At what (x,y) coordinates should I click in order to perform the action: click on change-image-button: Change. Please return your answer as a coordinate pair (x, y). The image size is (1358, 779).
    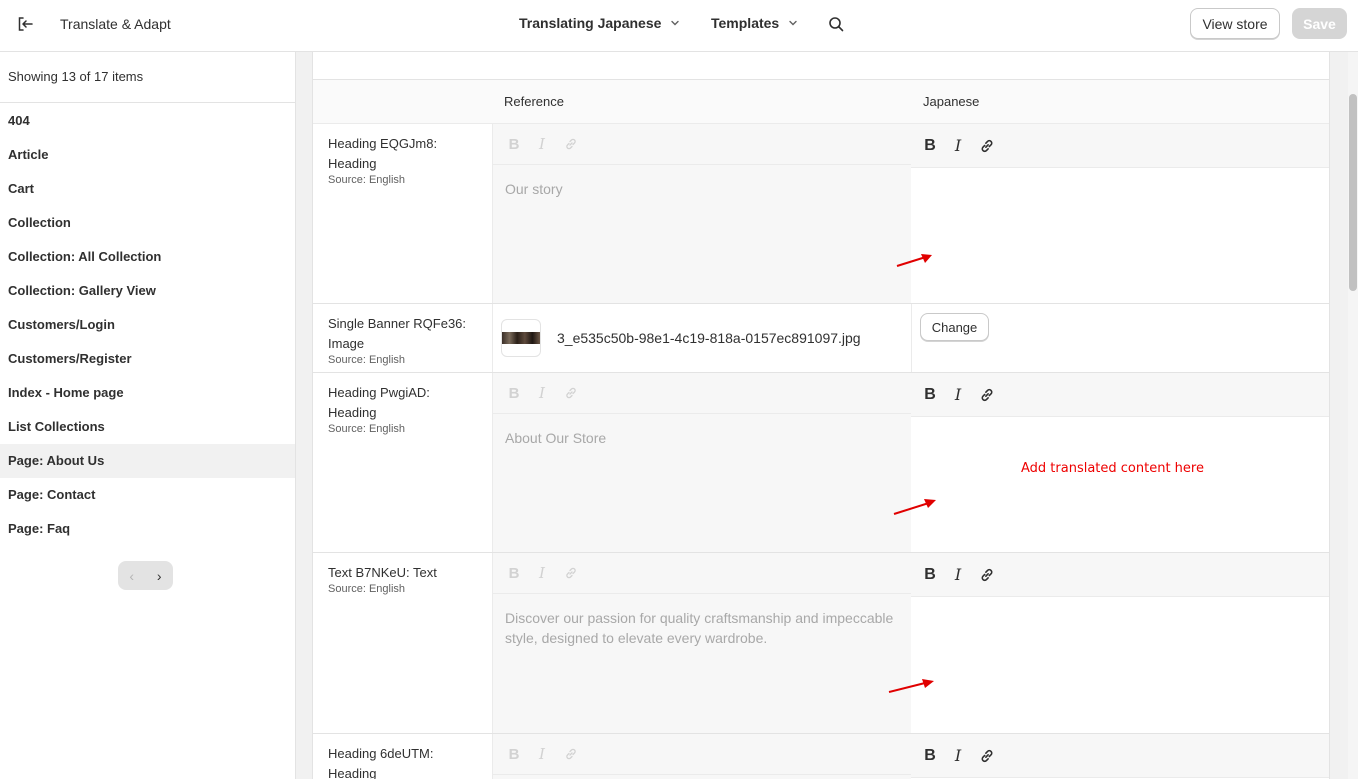
    Looking at the image, I should click on (954, 327).